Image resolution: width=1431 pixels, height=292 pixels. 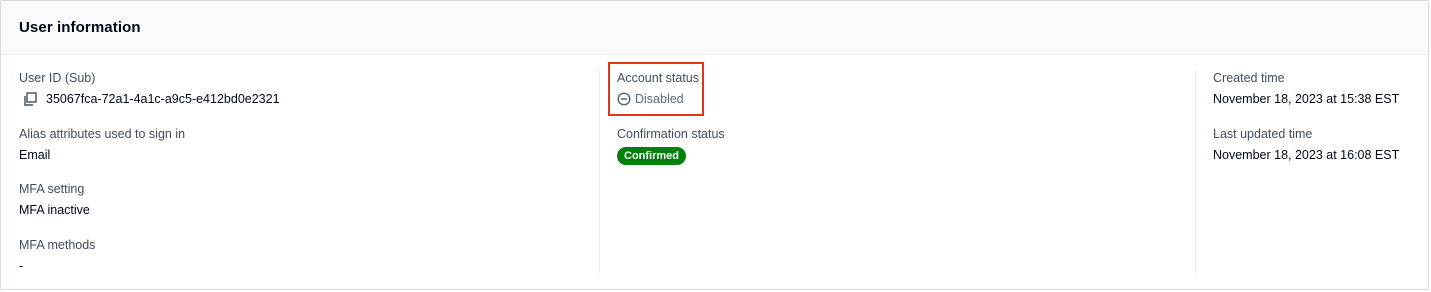 I want to click on mfa-setting-value: MFA inactive, so click(x=54, y=210).